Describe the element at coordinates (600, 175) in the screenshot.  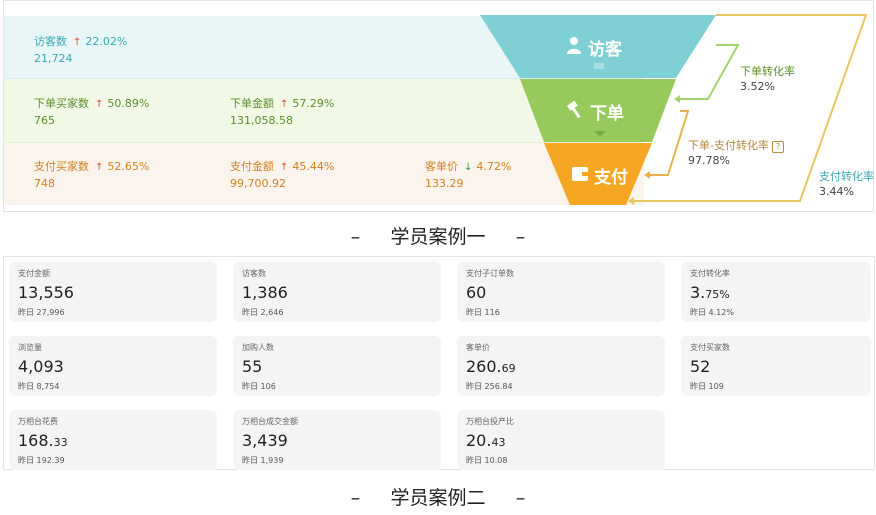
I see `funnel-label-payment: 支付` at that location.